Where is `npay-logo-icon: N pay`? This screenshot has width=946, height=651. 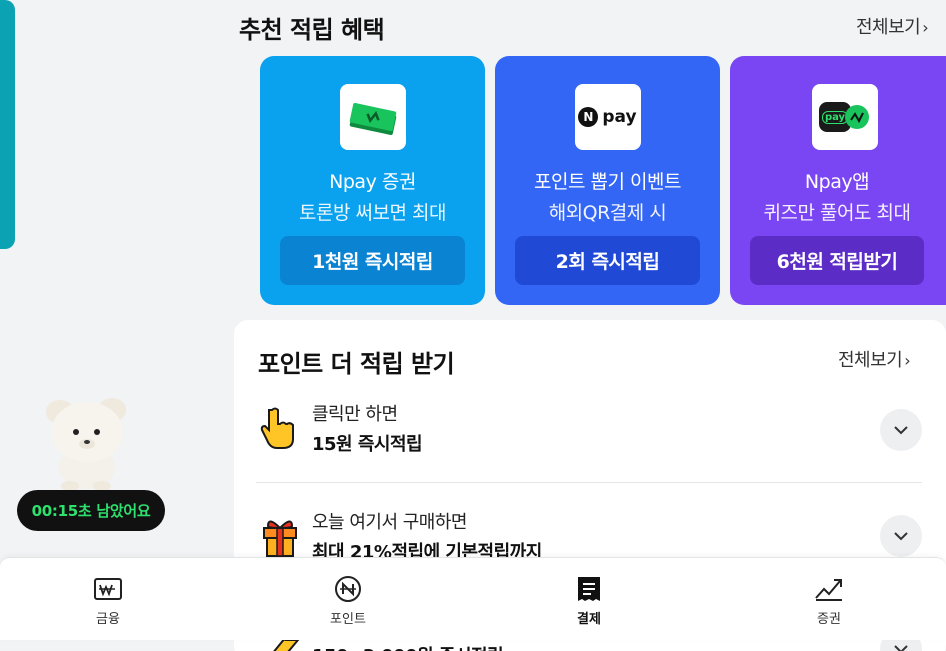
npay-logo-icon: N pay is located at coordinates (607, 117).